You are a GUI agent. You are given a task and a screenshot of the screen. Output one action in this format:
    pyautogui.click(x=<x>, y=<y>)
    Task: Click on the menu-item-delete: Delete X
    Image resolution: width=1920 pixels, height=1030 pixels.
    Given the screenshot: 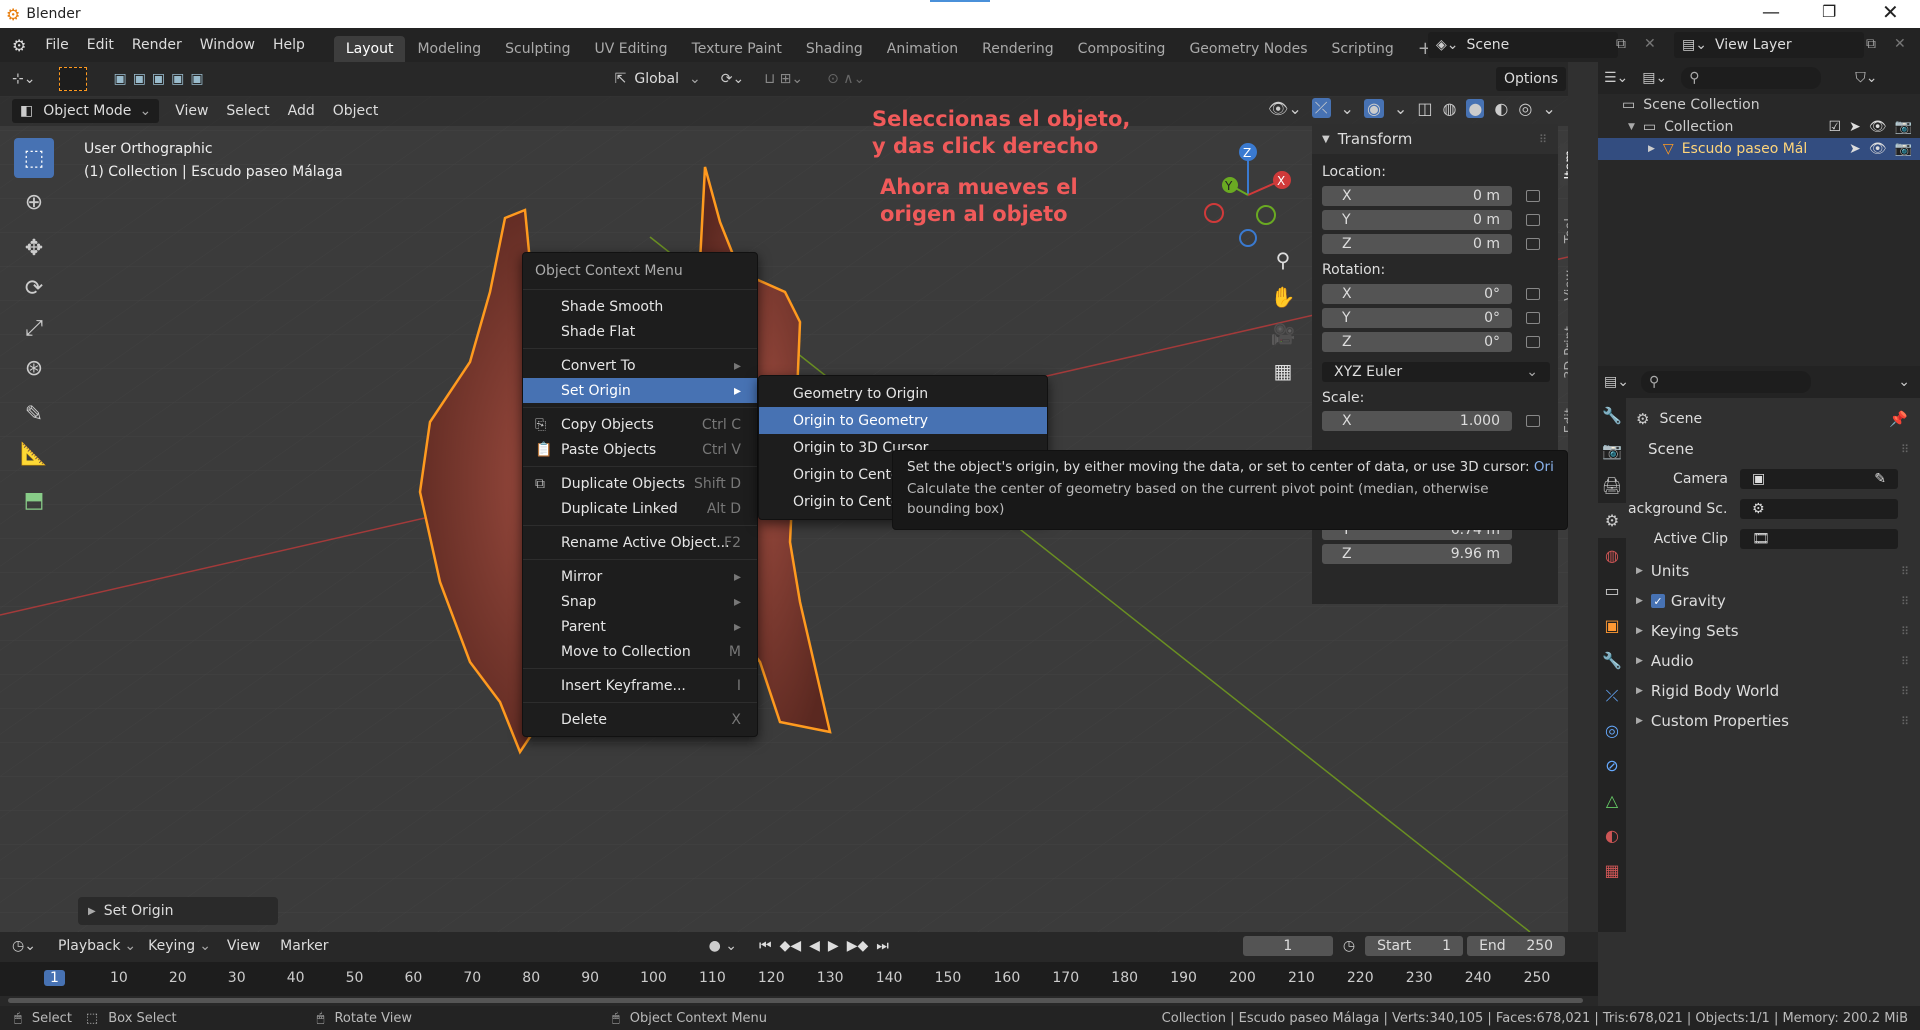 What is the action you would take?
    pyautogui.click(x=640, y=719)
    